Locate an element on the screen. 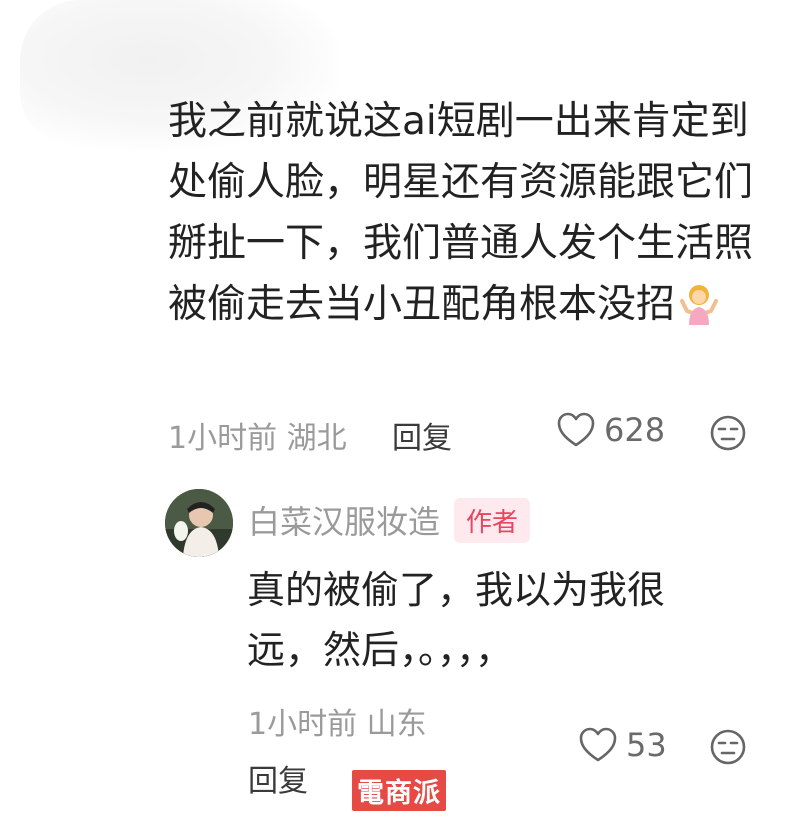 The image size is (800, 823). avatar is located at coordinates (199, 523).